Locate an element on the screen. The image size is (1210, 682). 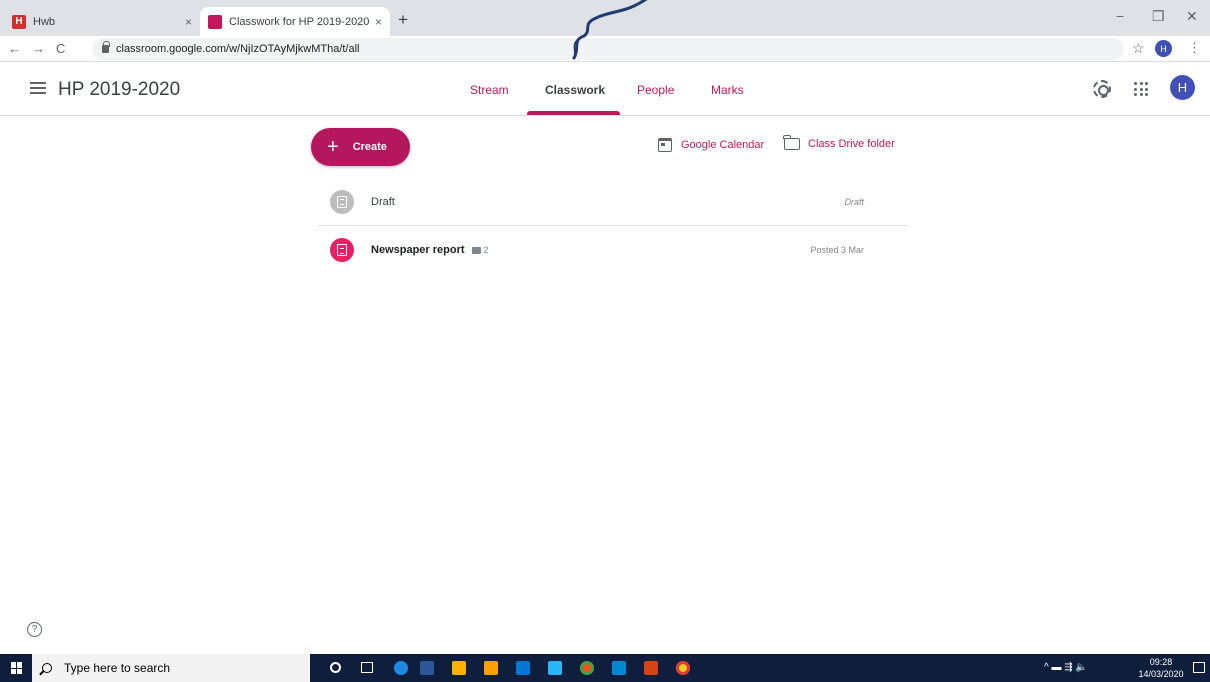
taskbar-search-input: Type here to search is located at coordinates (171, 668).